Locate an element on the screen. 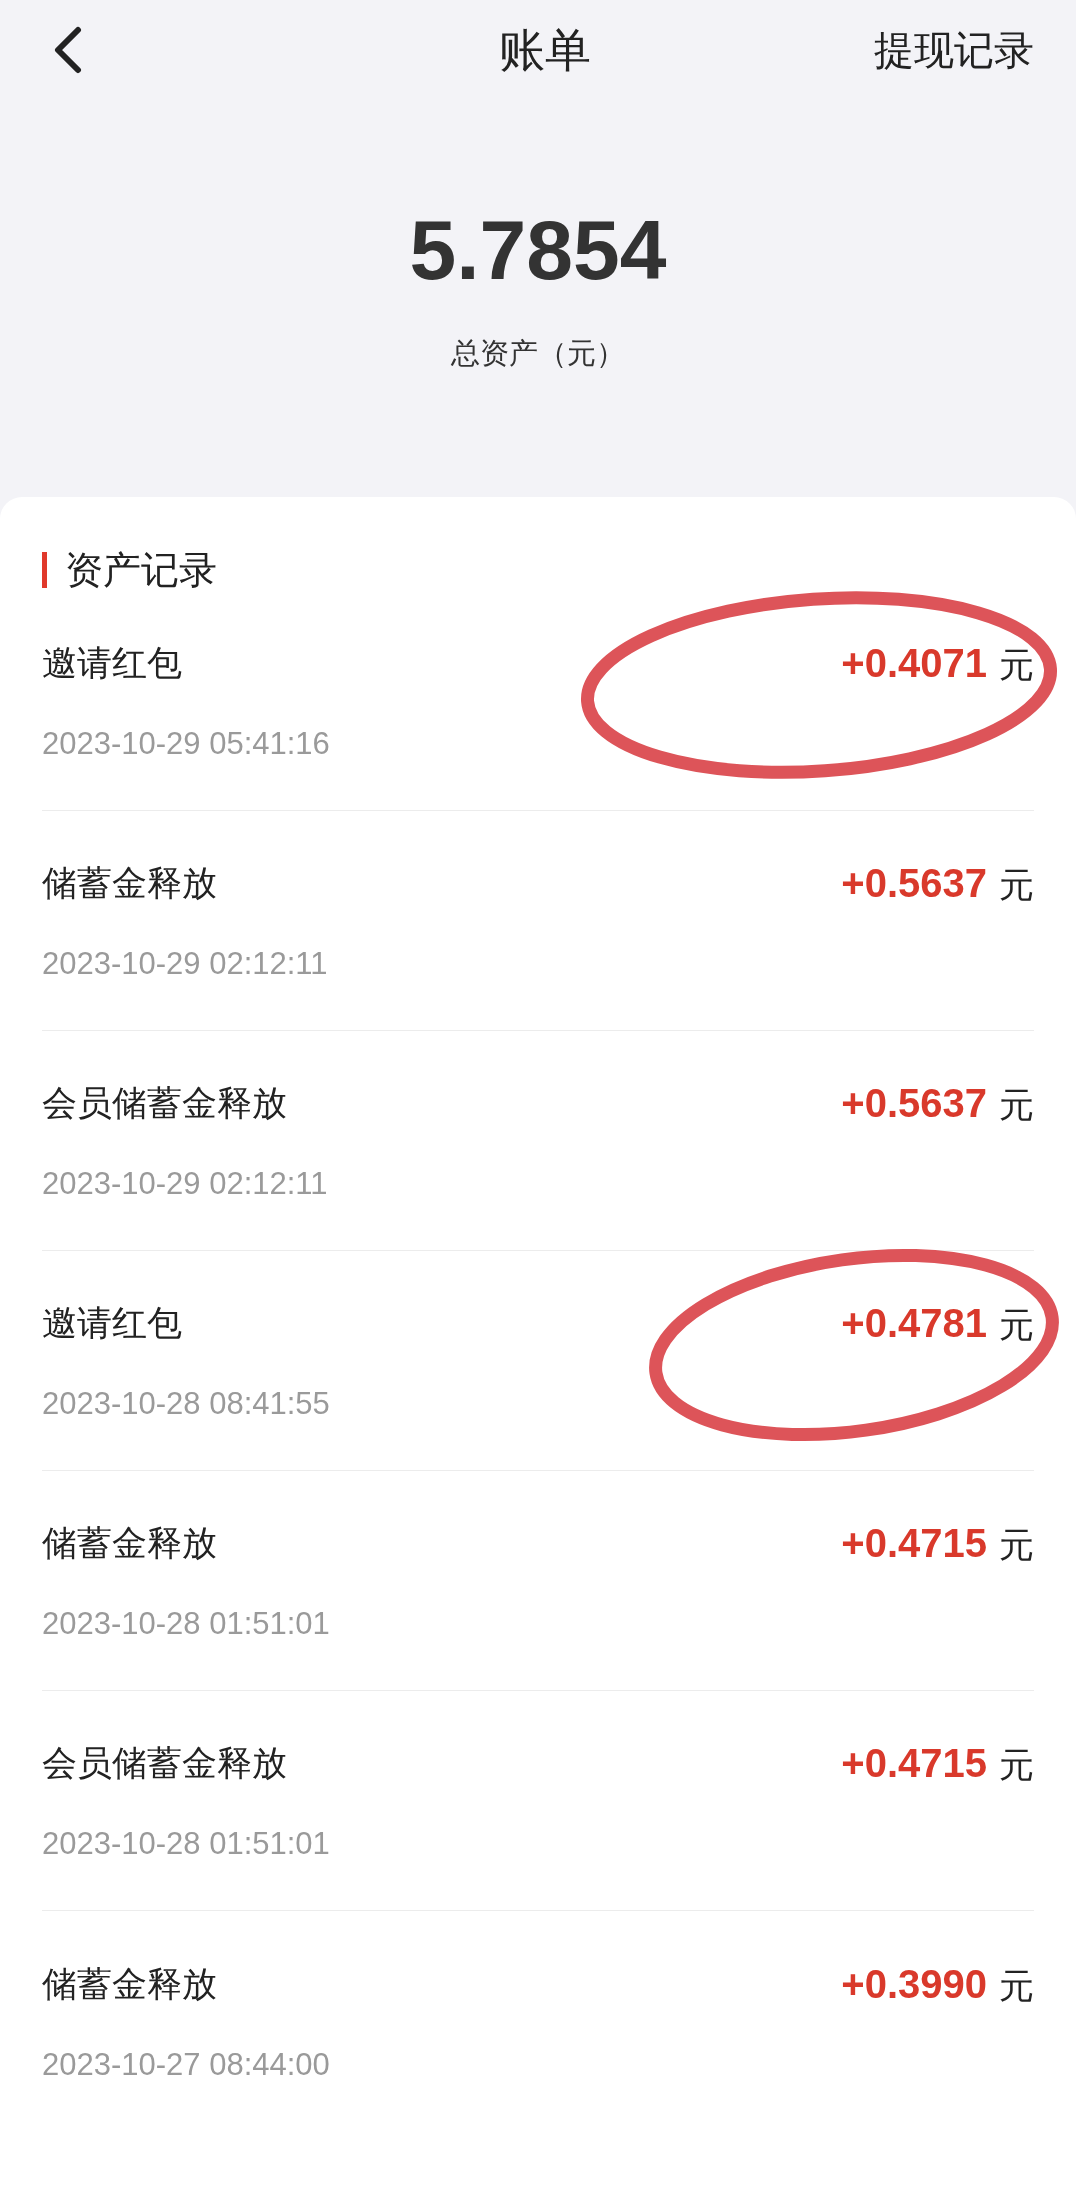  record-amount: +0.4071 is located at coordinates (914, 664).